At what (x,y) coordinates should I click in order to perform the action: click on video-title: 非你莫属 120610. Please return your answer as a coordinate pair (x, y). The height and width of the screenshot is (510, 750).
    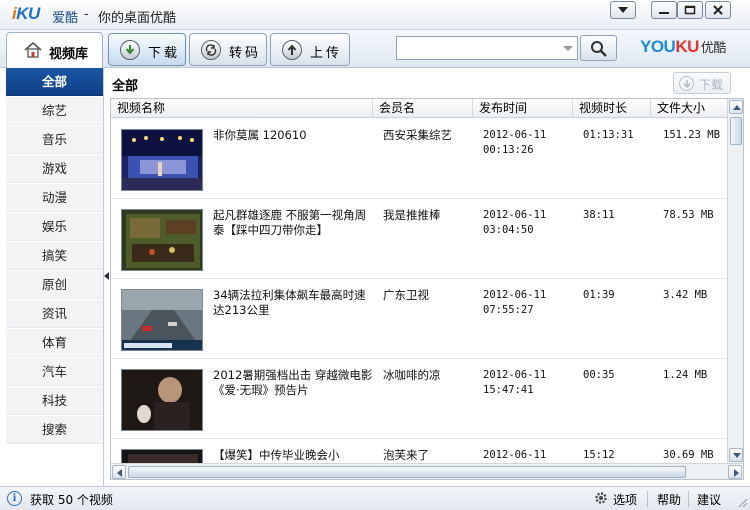
    Looking at the image, I should click on (293, 135).